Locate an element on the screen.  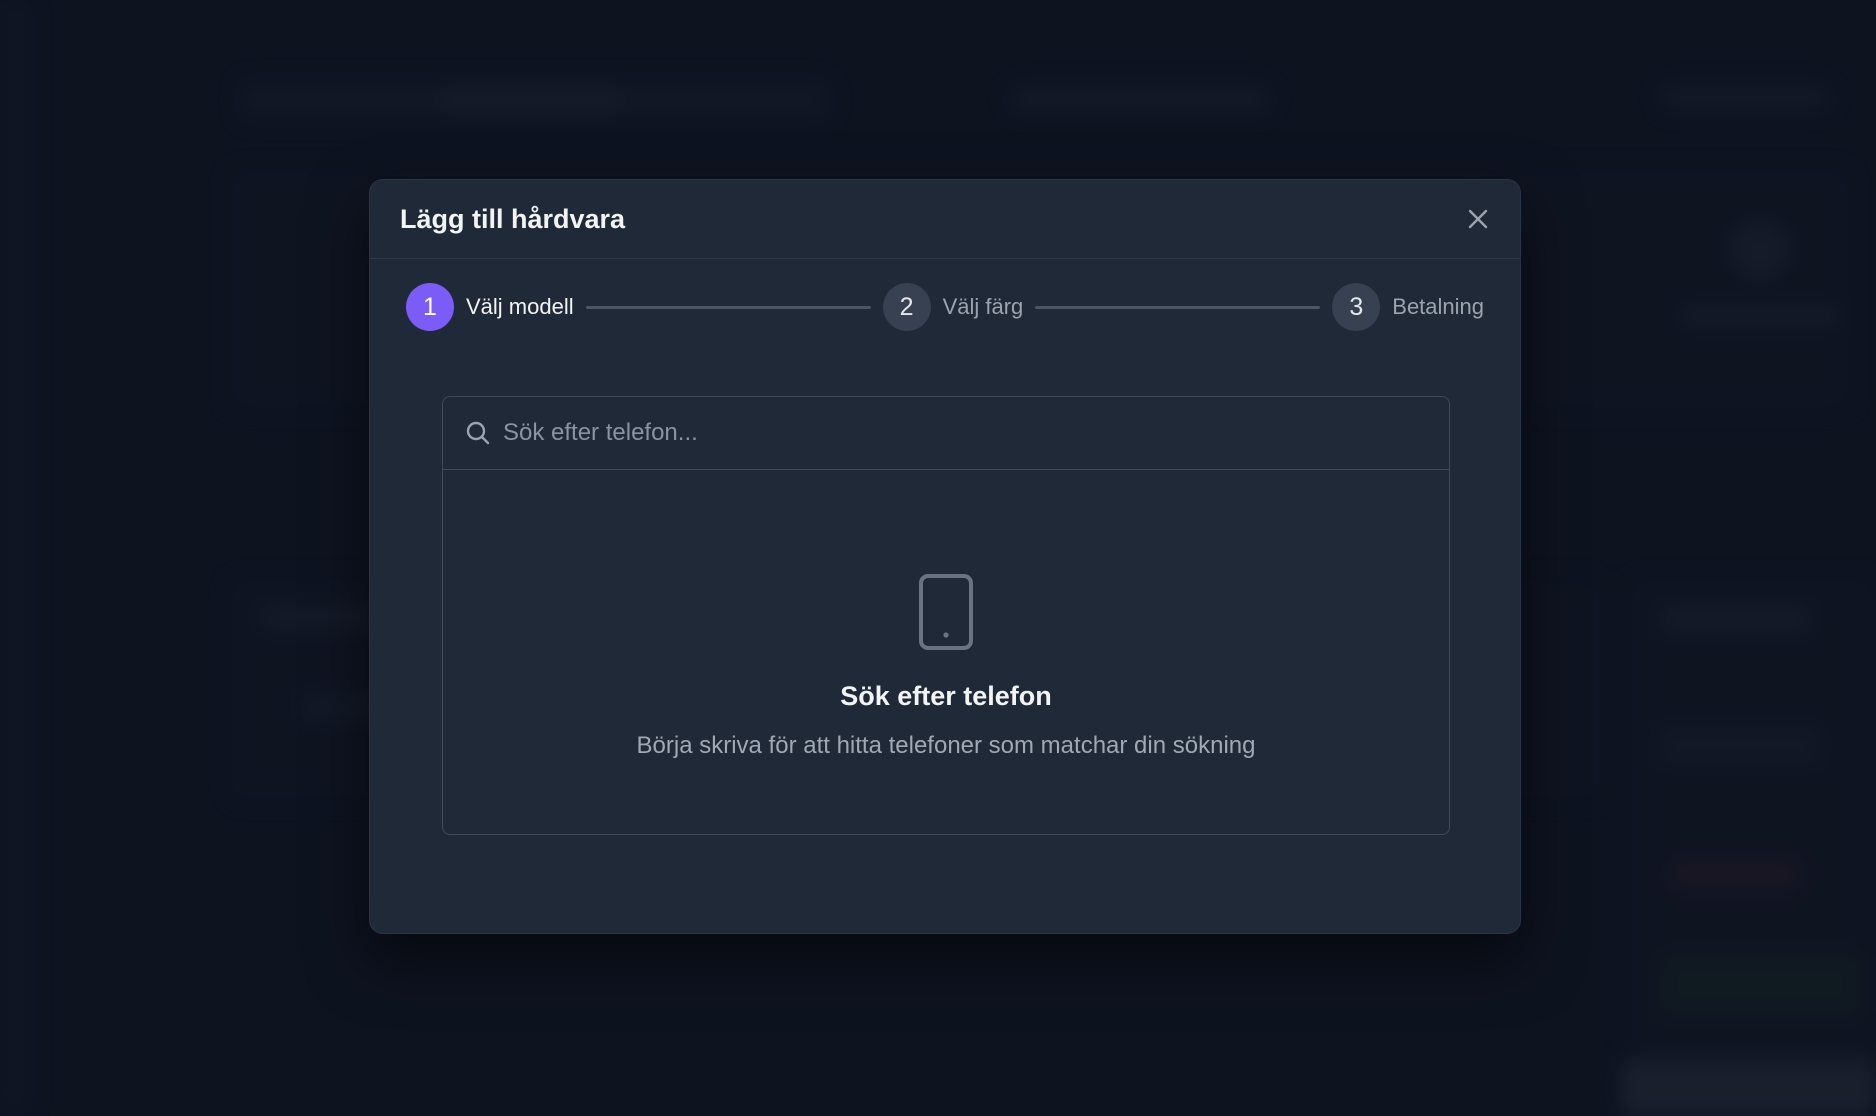
step-choose-model: 1 Välj modell is located at coordinates (490, 307).